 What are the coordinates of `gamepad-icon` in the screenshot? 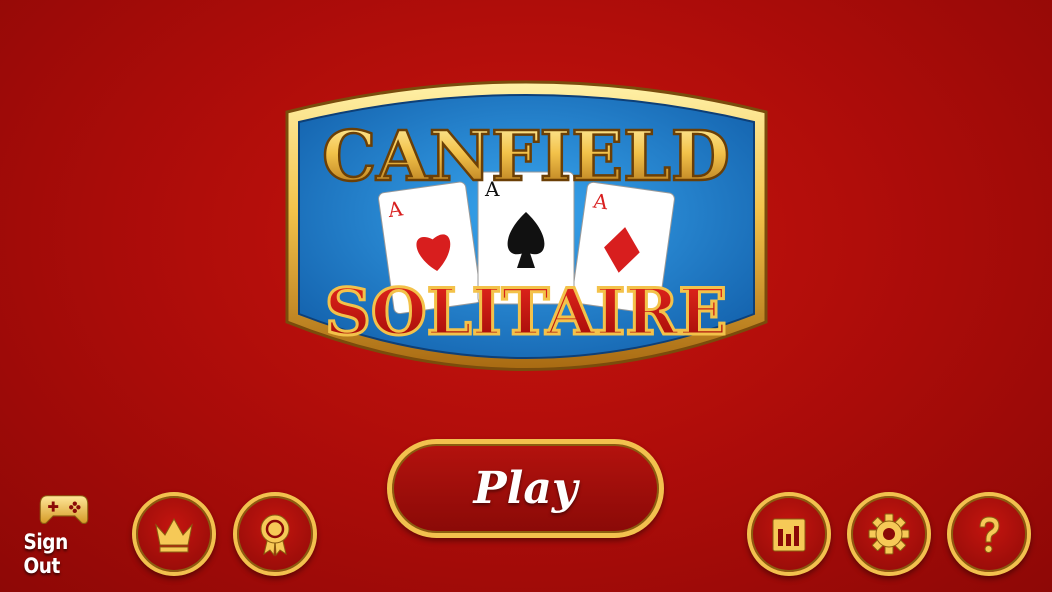 It's located at (64, 509).